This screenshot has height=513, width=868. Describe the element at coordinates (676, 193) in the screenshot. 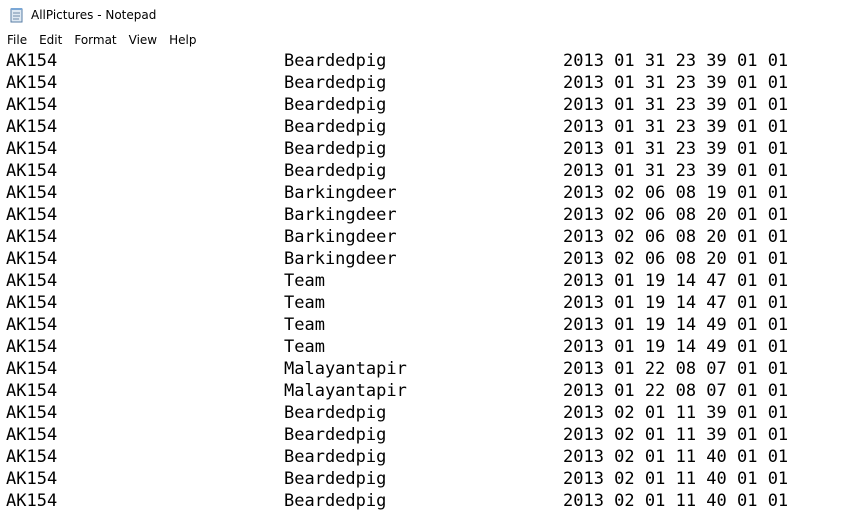

I see `line-timestamp: 2013 02 06 08 19 01 01` at that location.